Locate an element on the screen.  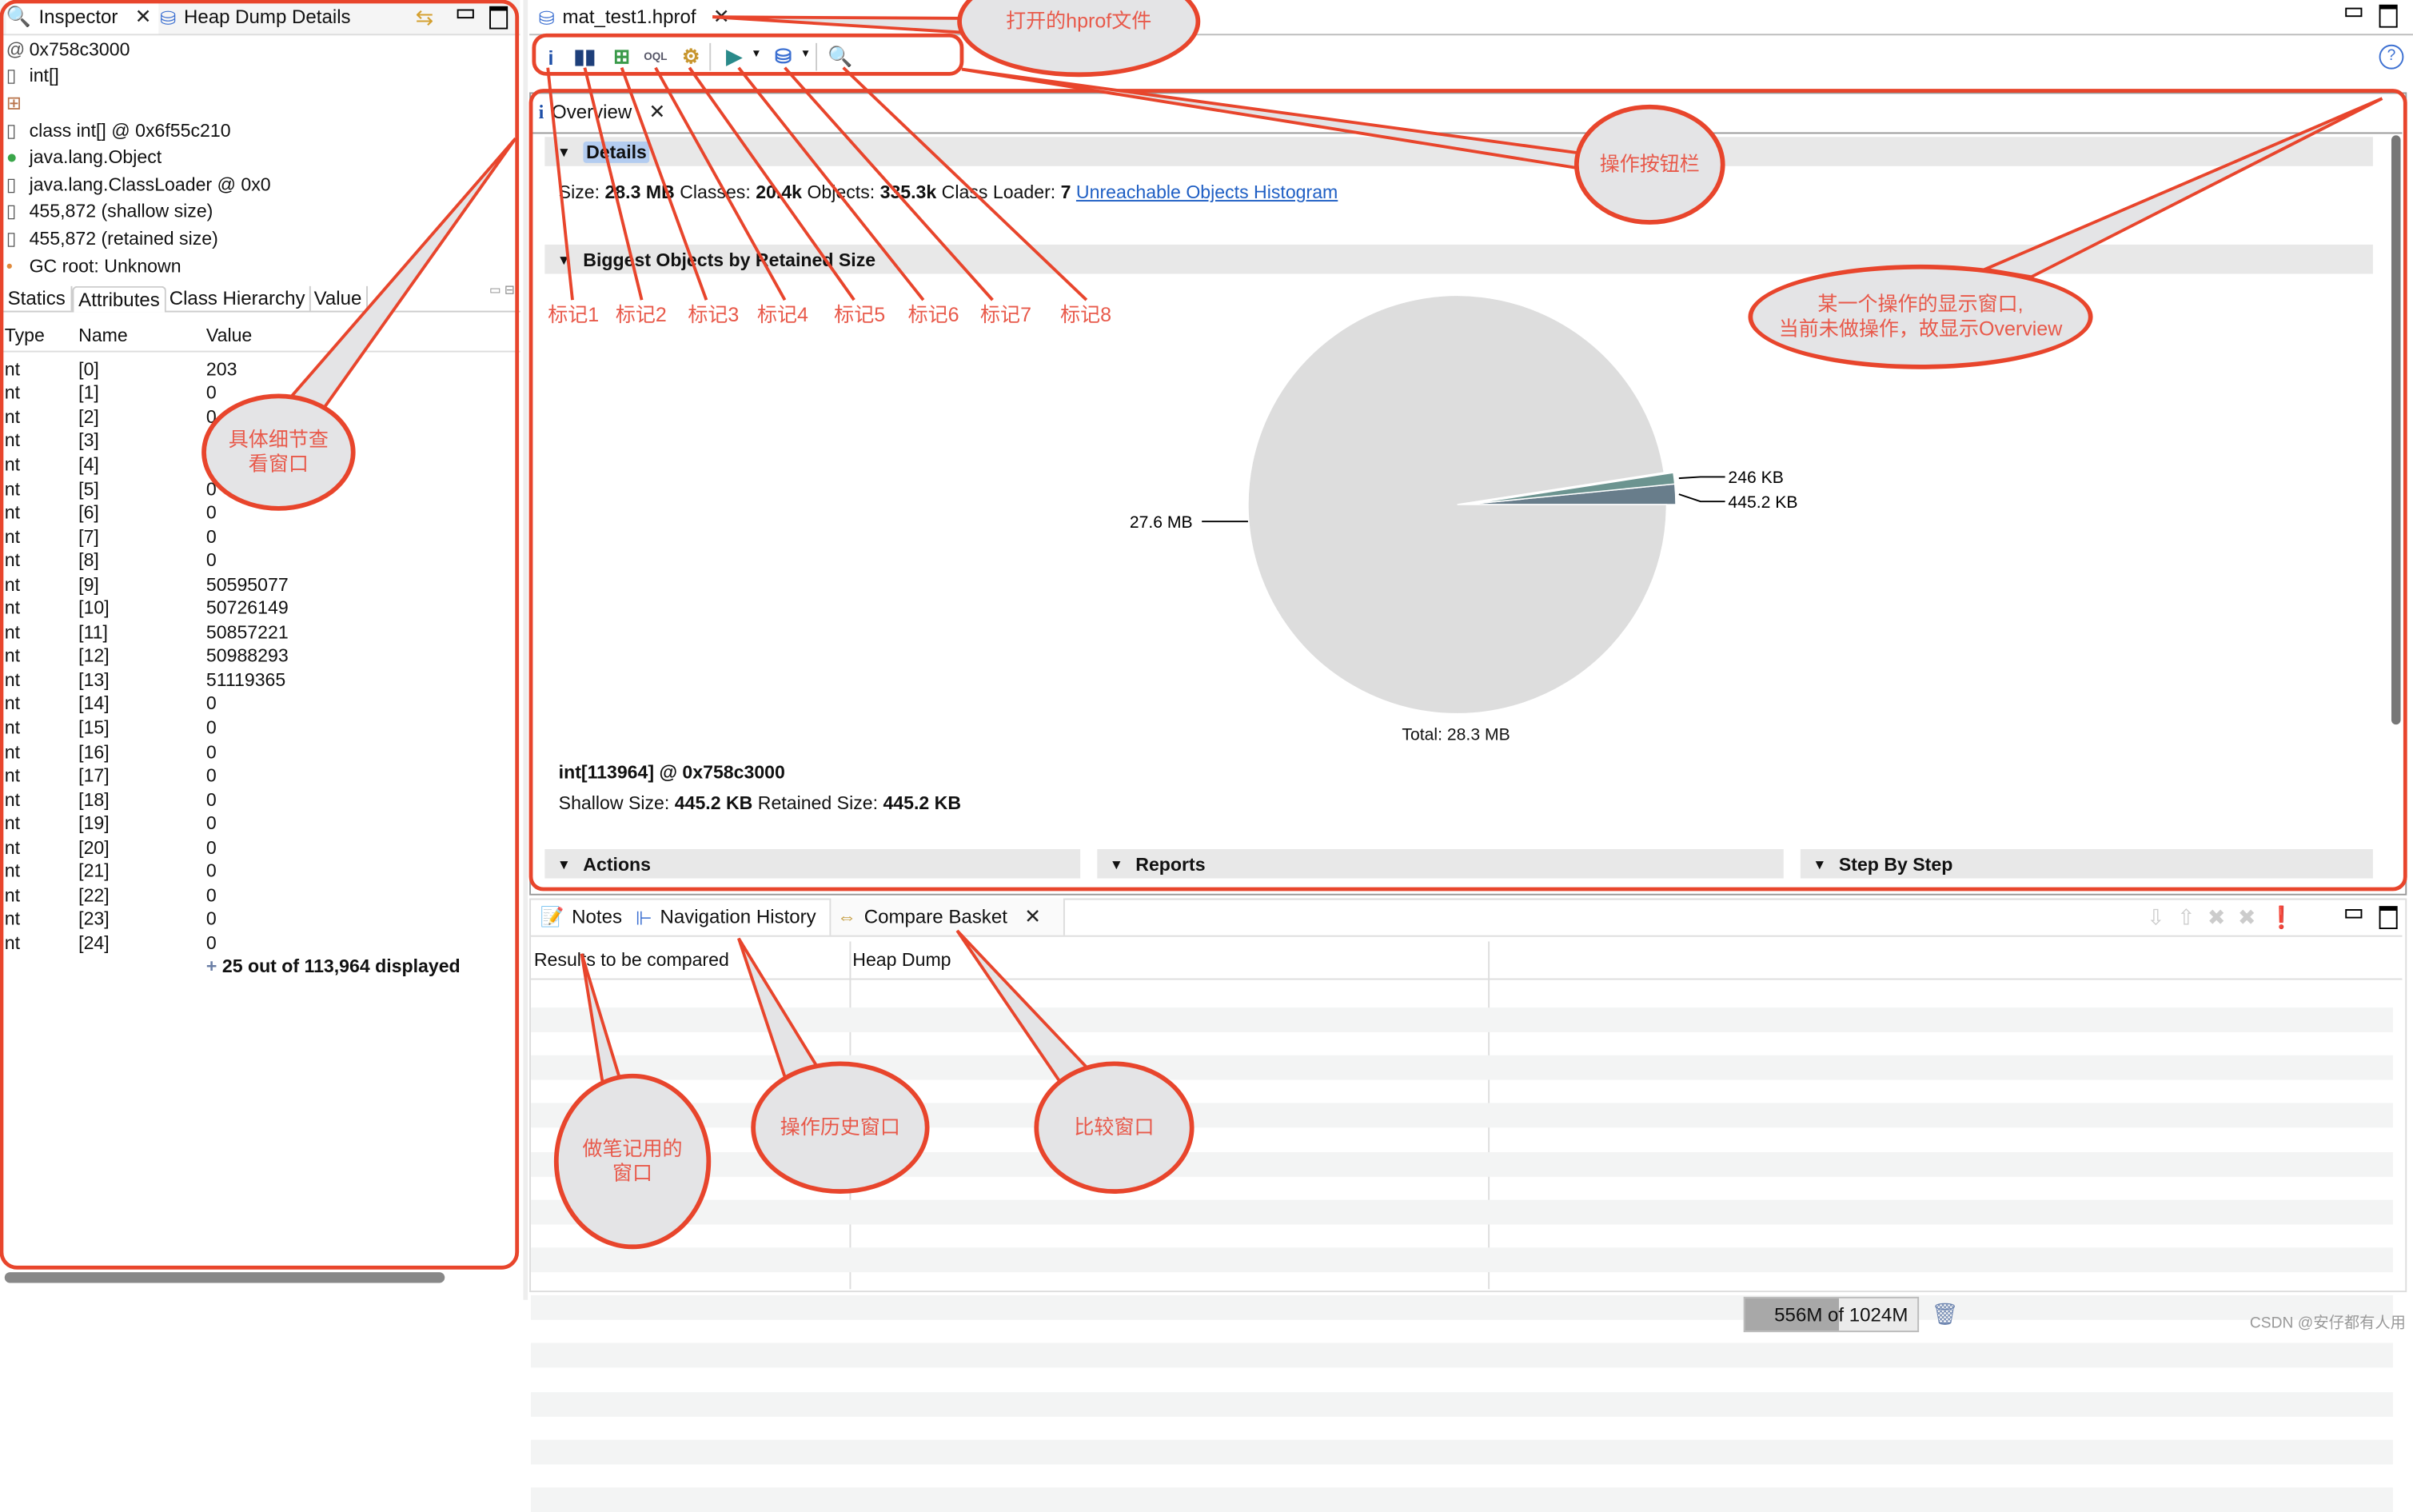
inspector-icon: 🔍 is located at coordinates (18, 16).